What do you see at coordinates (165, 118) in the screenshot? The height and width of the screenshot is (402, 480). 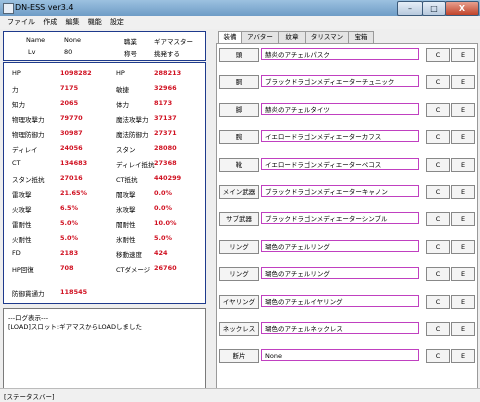 I see `stat-value: 37137` at bounding box center [165, 118].